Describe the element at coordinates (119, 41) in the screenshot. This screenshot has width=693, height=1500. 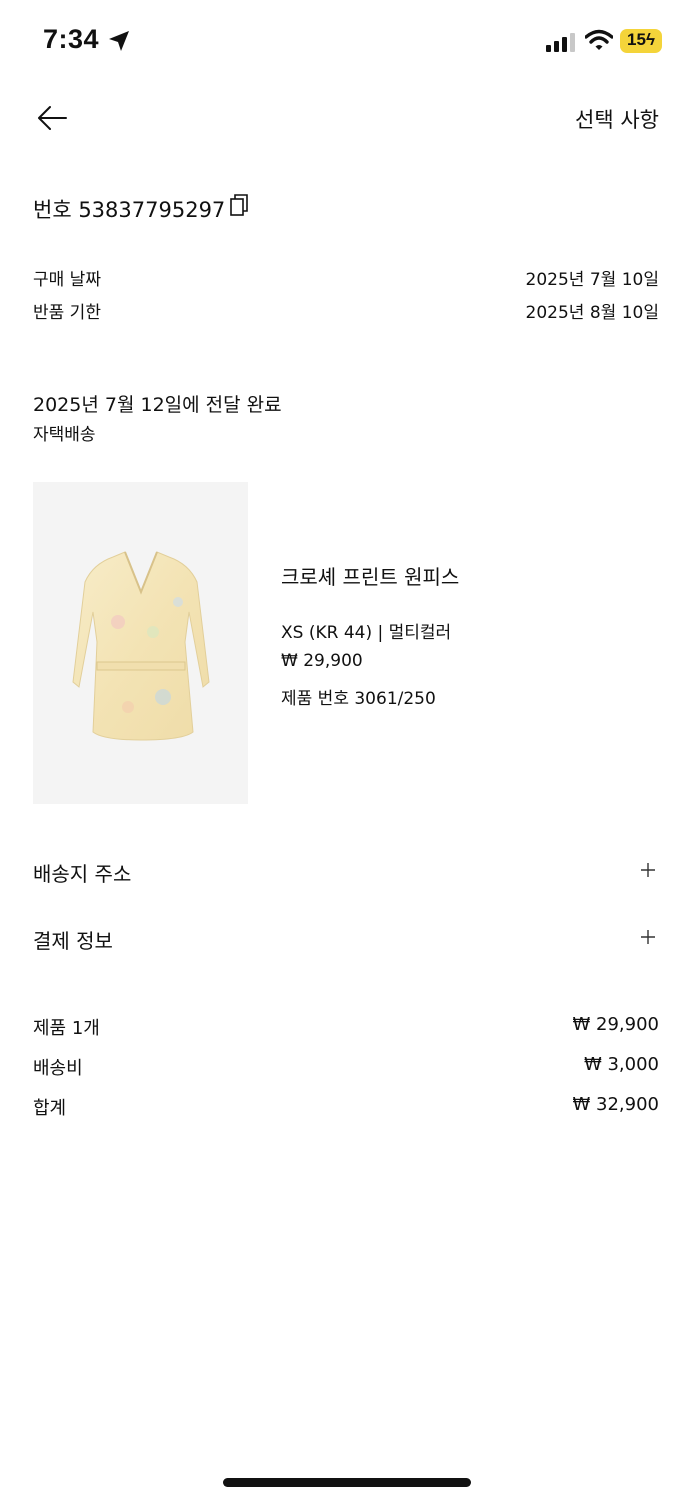
I see `location-arrow-icon` at that location.